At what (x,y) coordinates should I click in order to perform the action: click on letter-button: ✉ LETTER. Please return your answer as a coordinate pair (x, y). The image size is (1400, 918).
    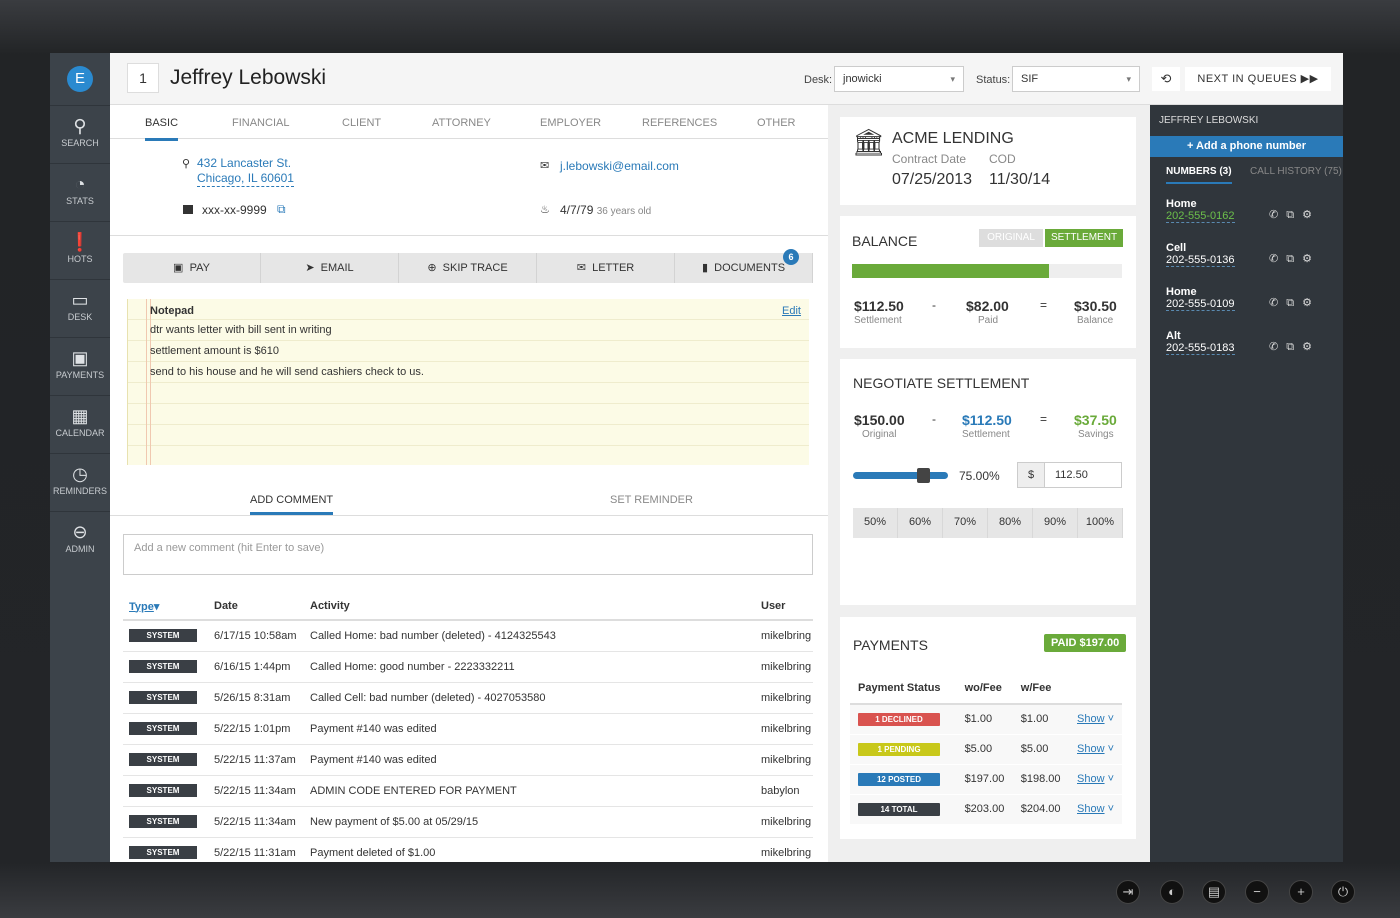
    Looking at the image, I should click on (606, 268).